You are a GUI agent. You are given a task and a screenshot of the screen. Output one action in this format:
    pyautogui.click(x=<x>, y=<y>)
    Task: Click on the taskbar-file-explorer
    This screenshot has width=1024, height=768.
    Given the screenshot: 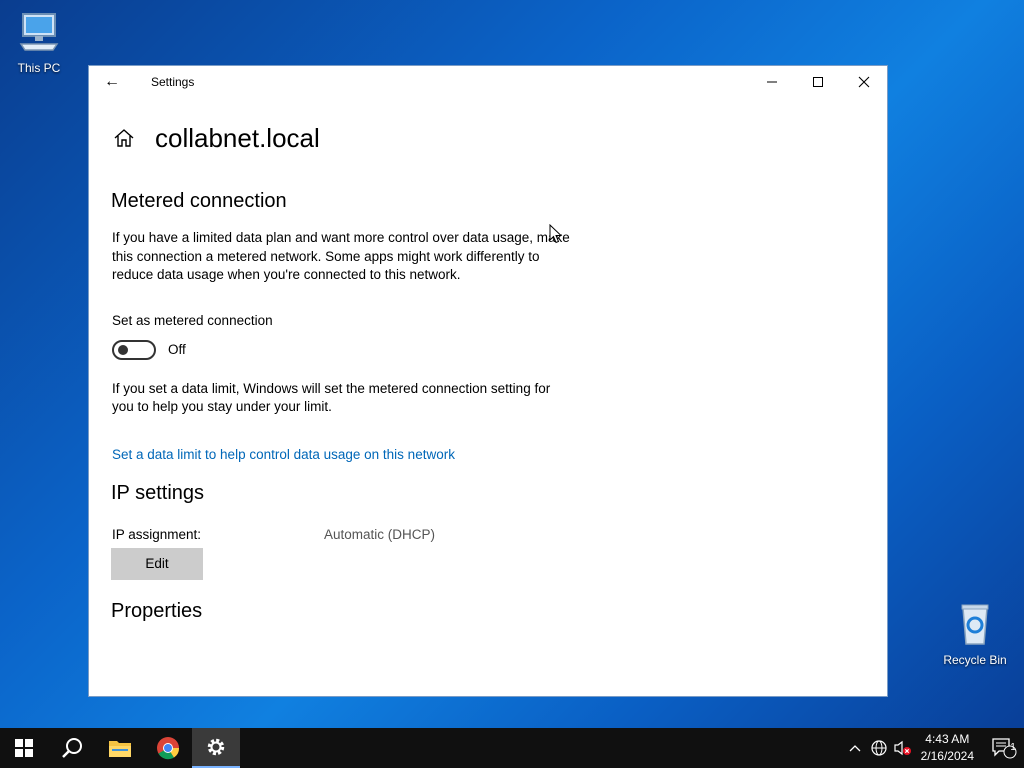 What is the action you would take?
    pyautogui.click(x=120, y=748)
    